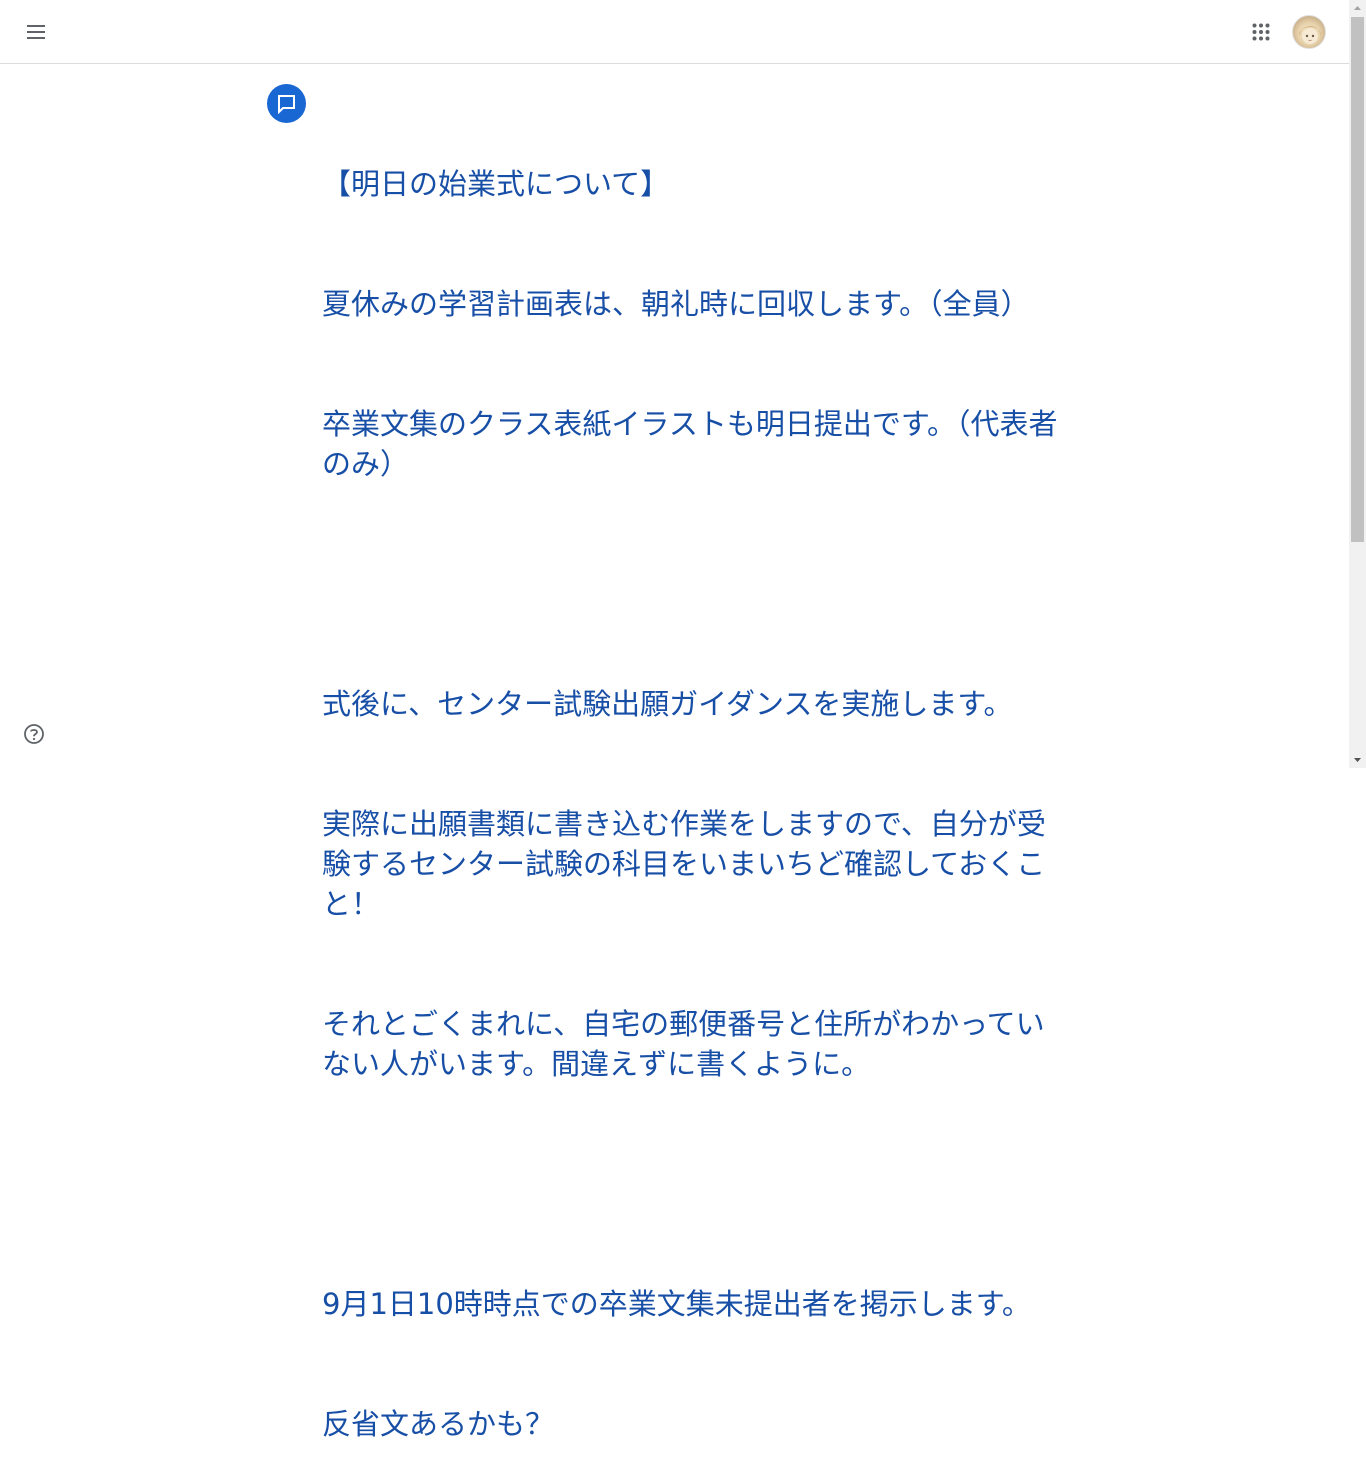 Image resolution: width=1366 pixels, height=1484 pixels. I want to click on help-question-icon, so click(34, 734).